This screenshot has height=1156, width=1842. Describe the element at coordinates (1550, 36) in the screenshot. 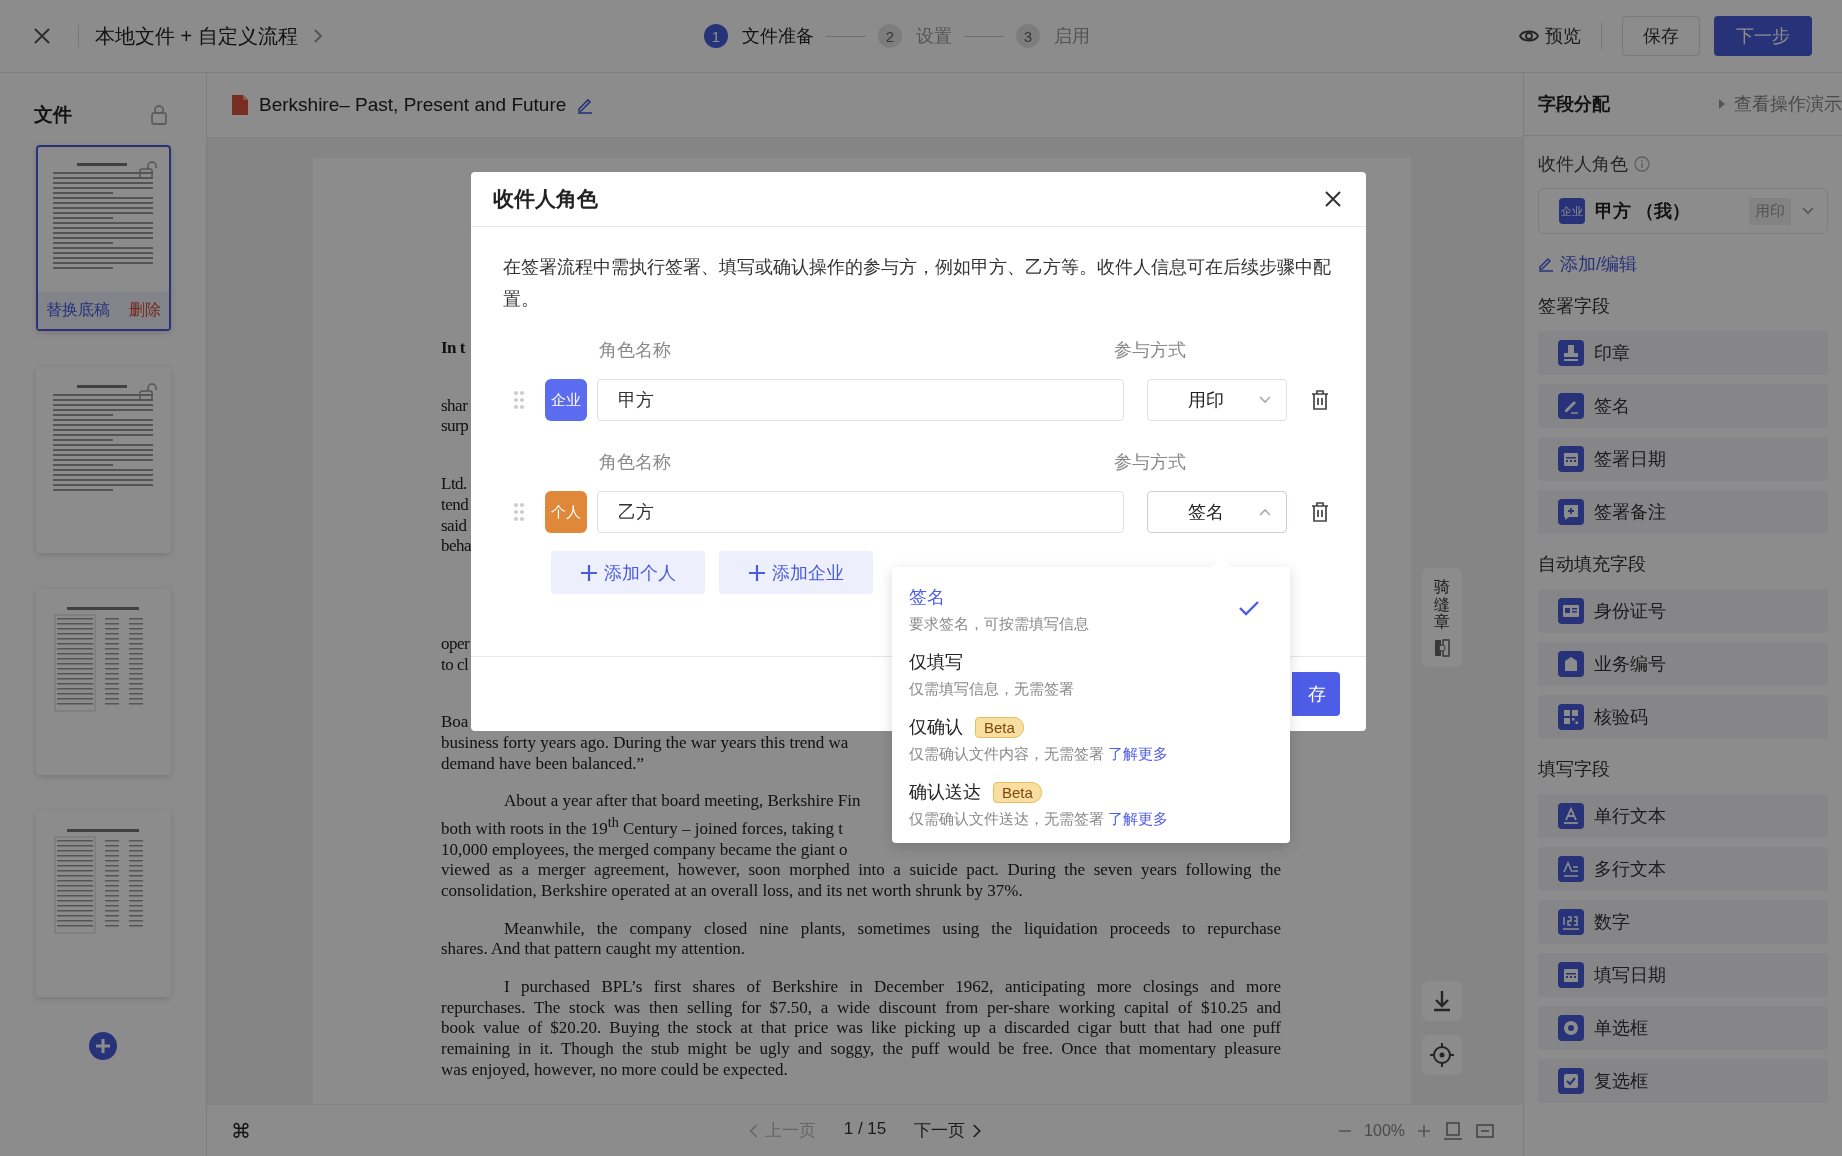

I see `preview-button: 预览` at that location.